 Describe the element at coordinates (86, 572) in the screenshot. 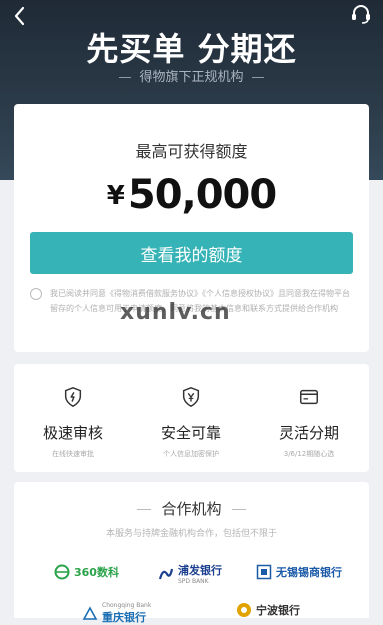

I see `partner-logo-360: 360数科` at that location.